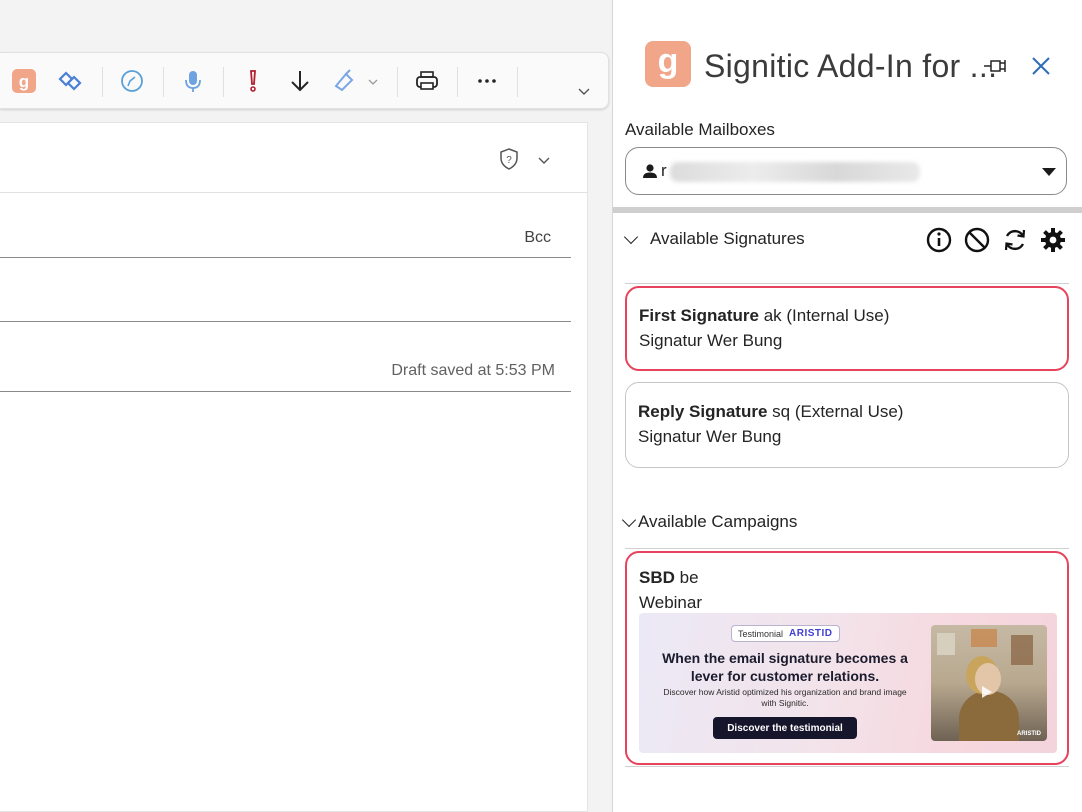  Describe the element at coordinates (537, 238) in the screenshot. I see `bcc-button: Bcc` at that location.